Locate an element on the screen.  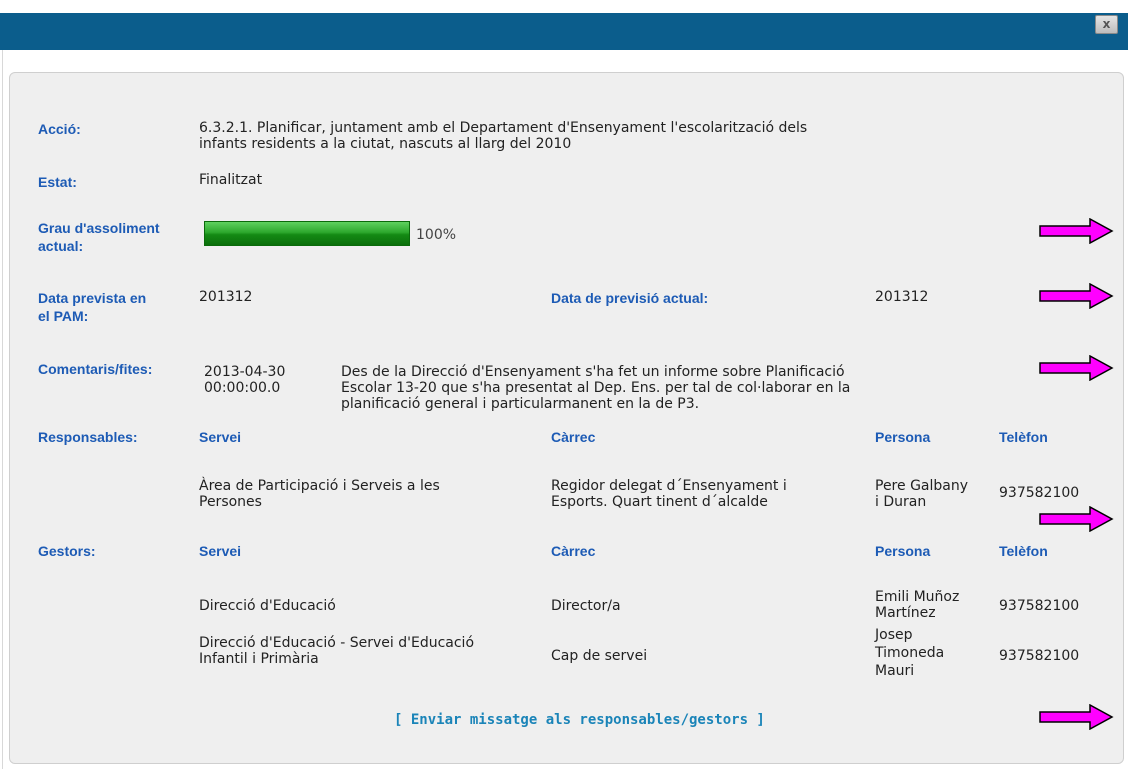
responsable-servei-2: Persones is located at coordinates (230, 502).